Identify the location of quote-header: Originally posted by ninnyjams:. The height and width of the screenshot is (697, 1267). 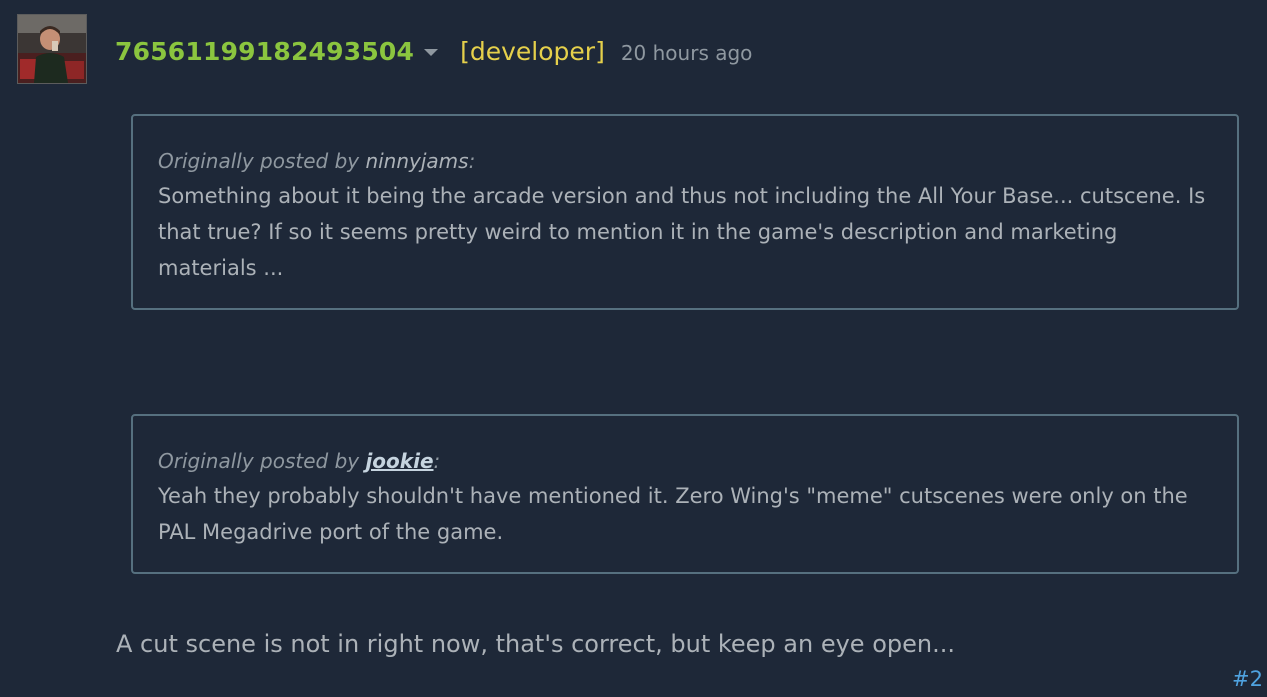
(685, 161).